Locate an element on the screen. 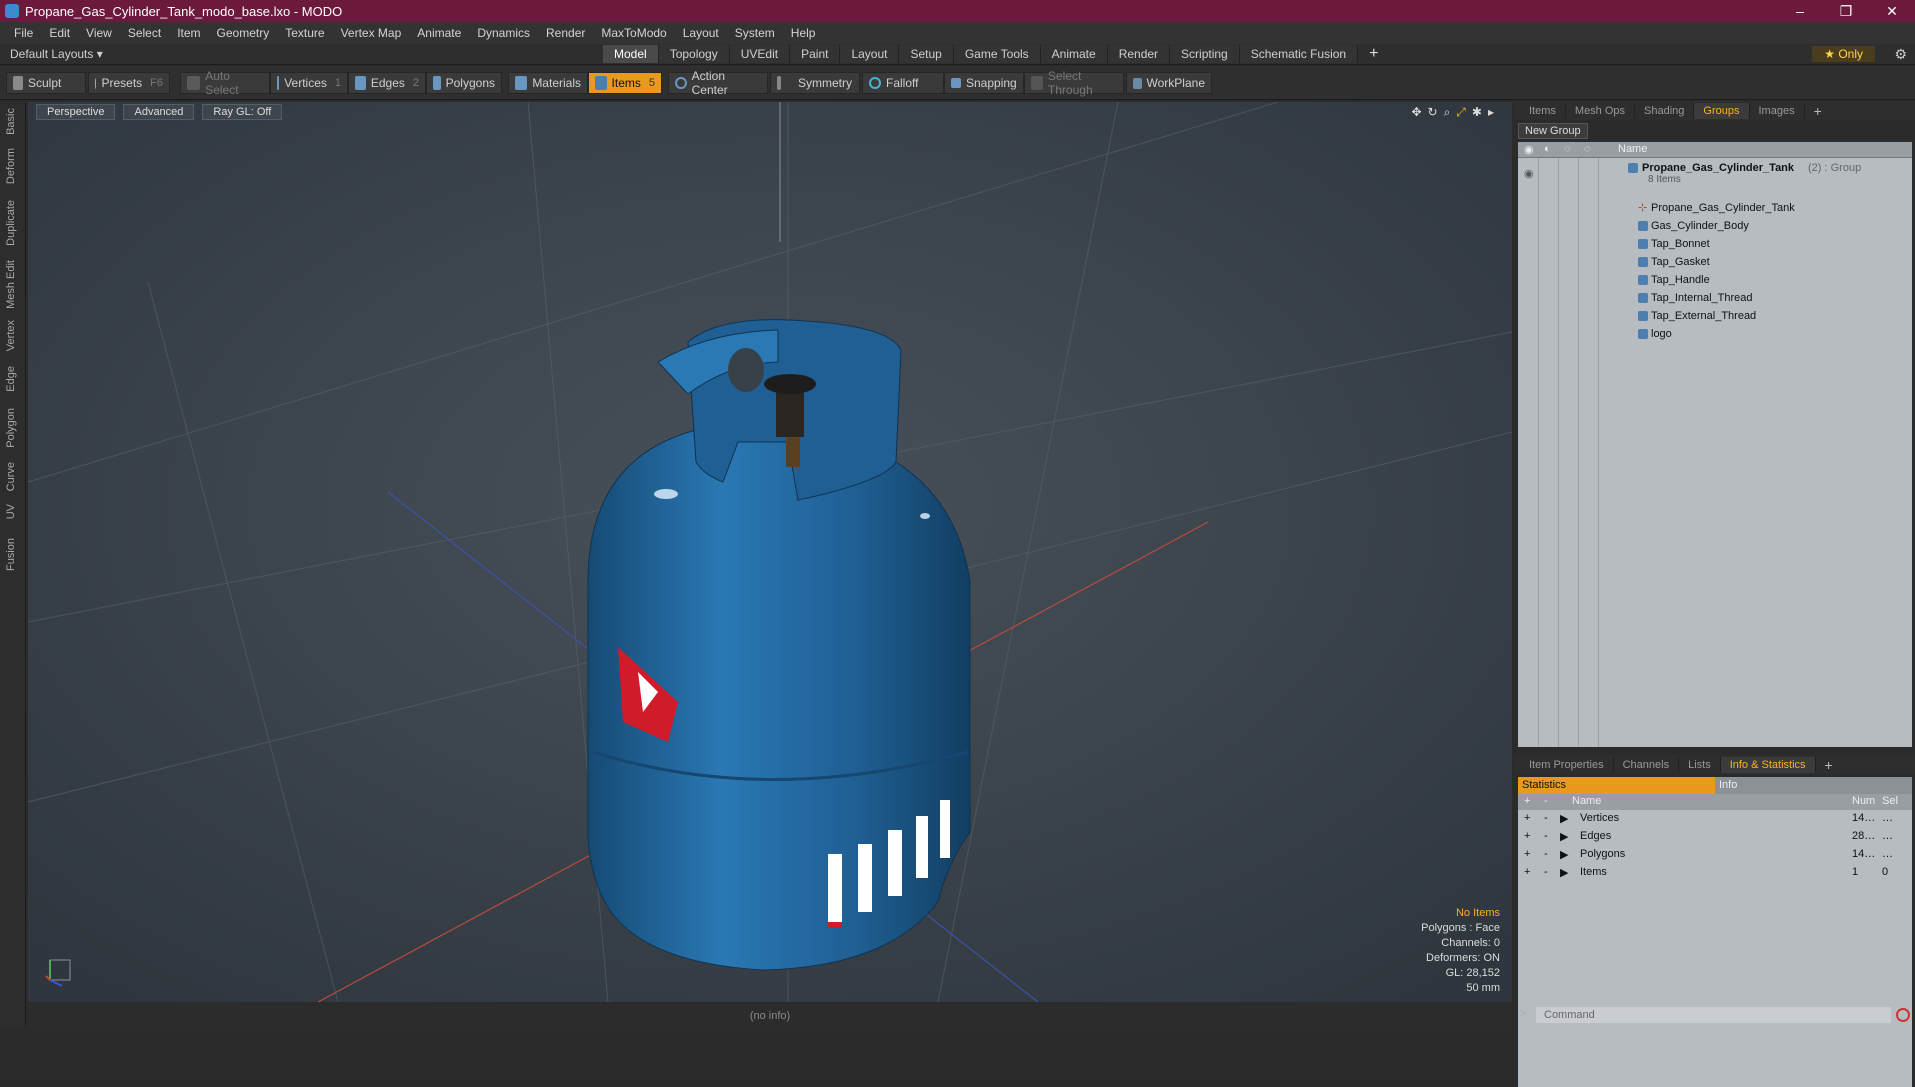 The width and height of the screenshot is (1915, 1087). settings-icon: ✱ is located at coordinates (1477, 112).